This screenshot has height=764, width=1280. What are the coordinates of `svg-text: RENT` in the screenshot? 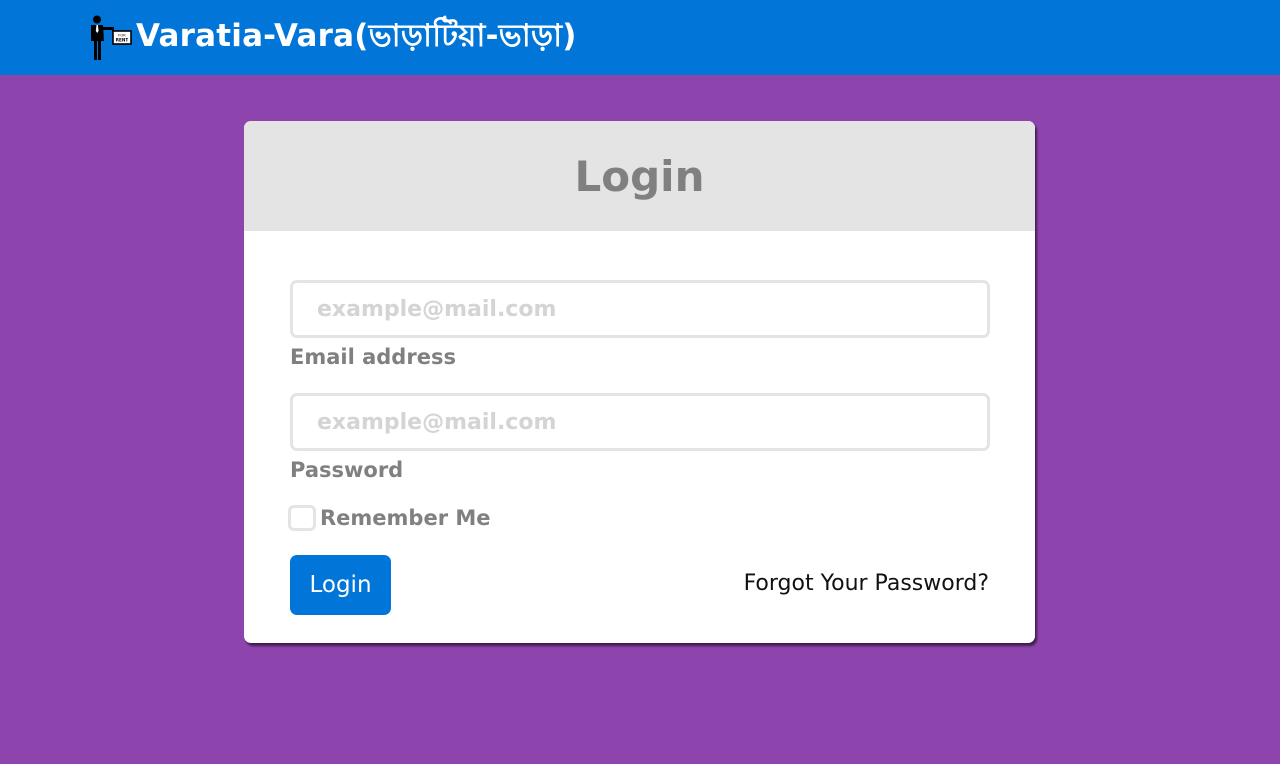 It's located at (122, 39).